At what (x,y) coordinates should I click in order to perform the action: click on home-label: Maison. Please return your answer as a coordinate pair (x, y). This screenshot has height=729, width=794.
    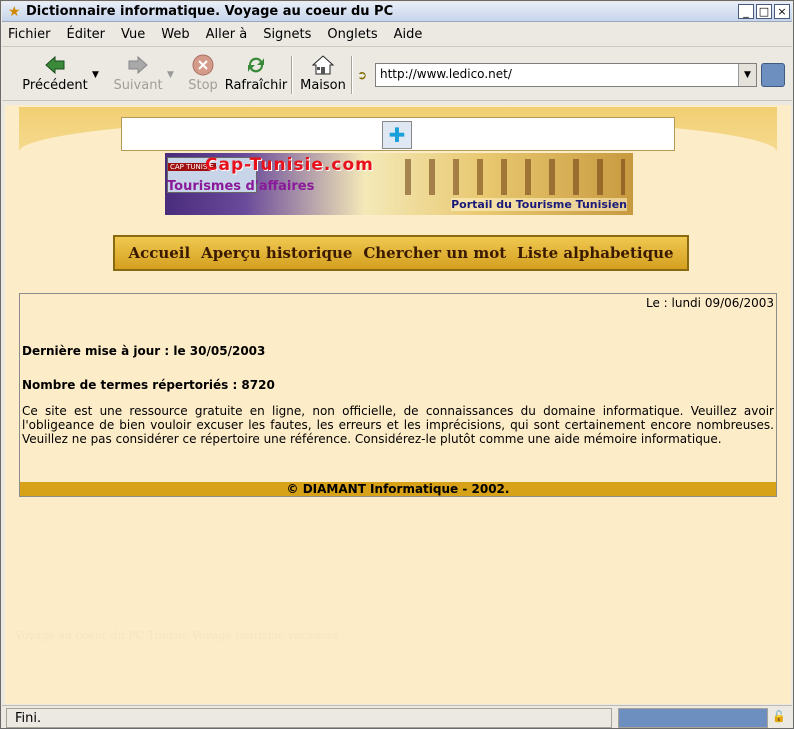
    Looking at the image, I should click on (323, 85).